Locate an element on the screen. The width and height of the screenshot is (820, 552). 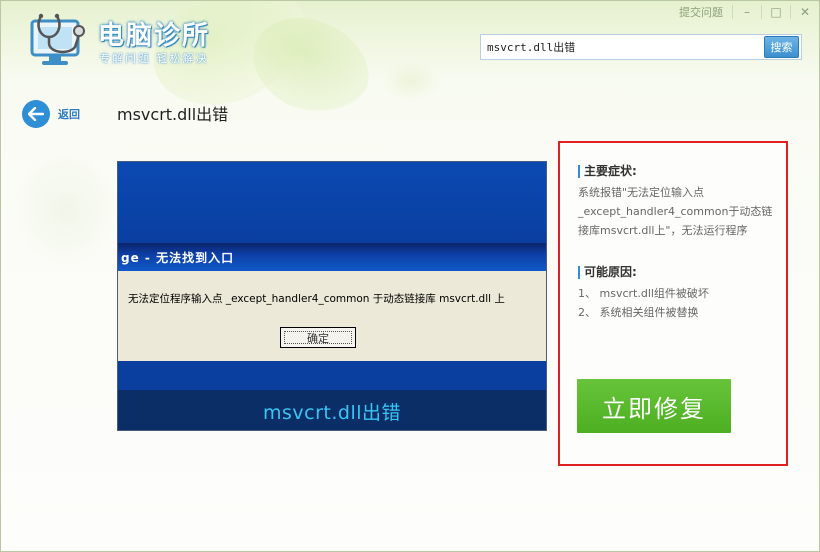
page-title: msvcrt.dll出错 is located at coordinates (173, 114).